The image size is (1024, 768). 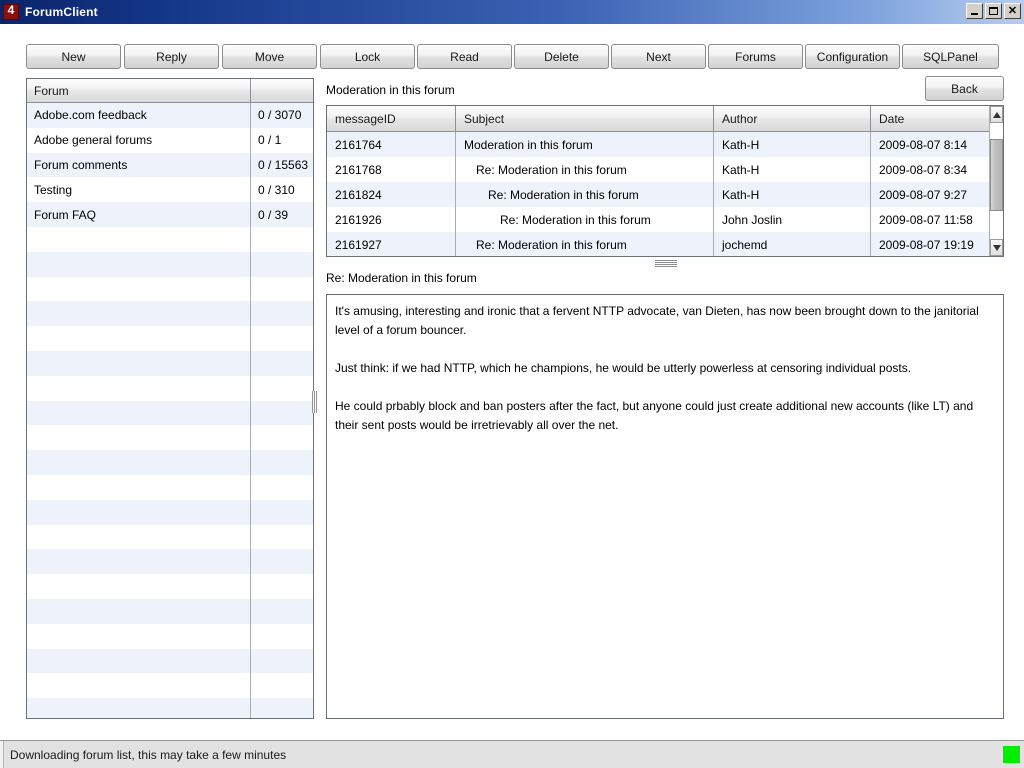 I want to click on configuration-button: Configuration, so click(x=852, y=56).